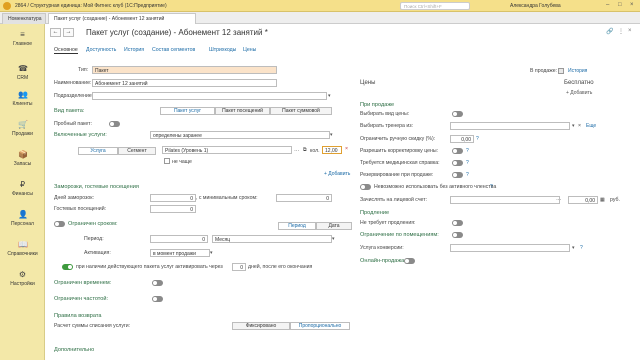 The image size is (640, 360). I want to click on credit-type-field, so click(505, 200).